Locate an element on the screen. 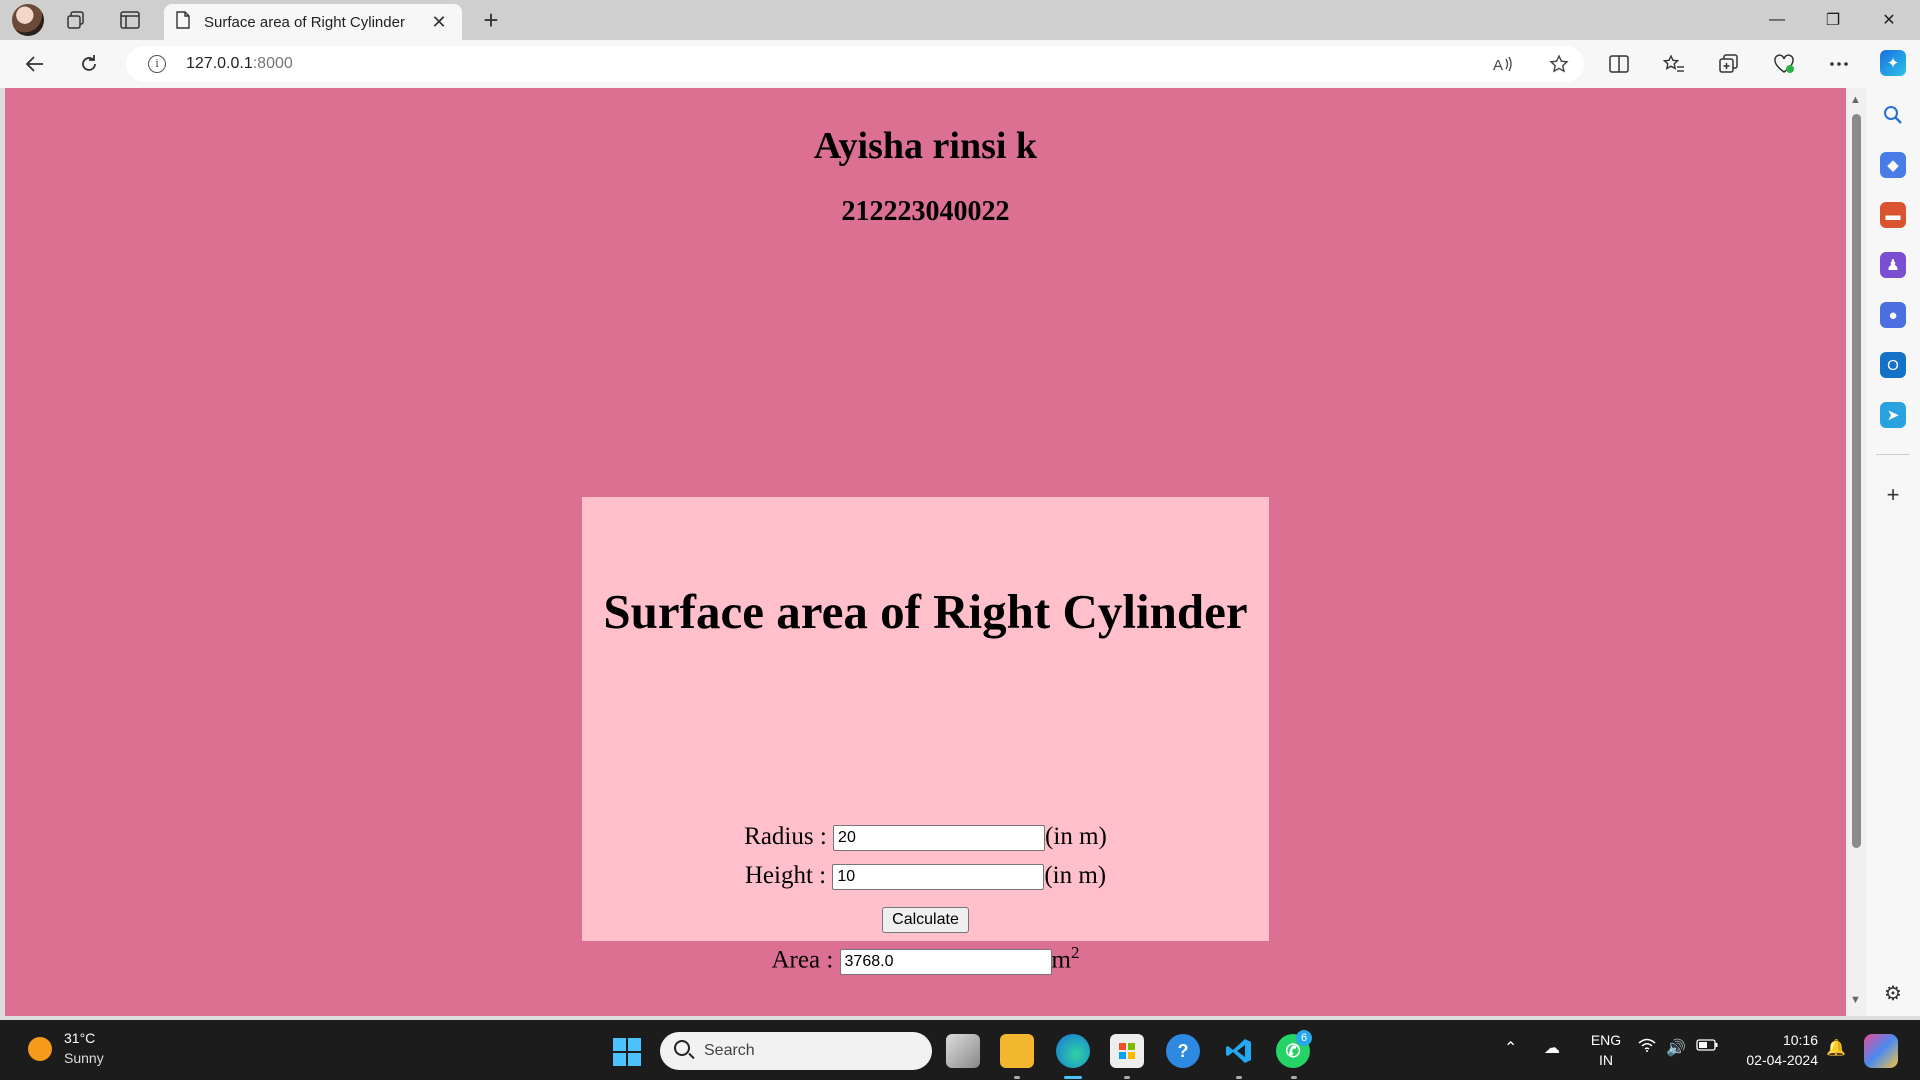  whatsapp-badge: 6 is located at coordinates (1304, 1038).